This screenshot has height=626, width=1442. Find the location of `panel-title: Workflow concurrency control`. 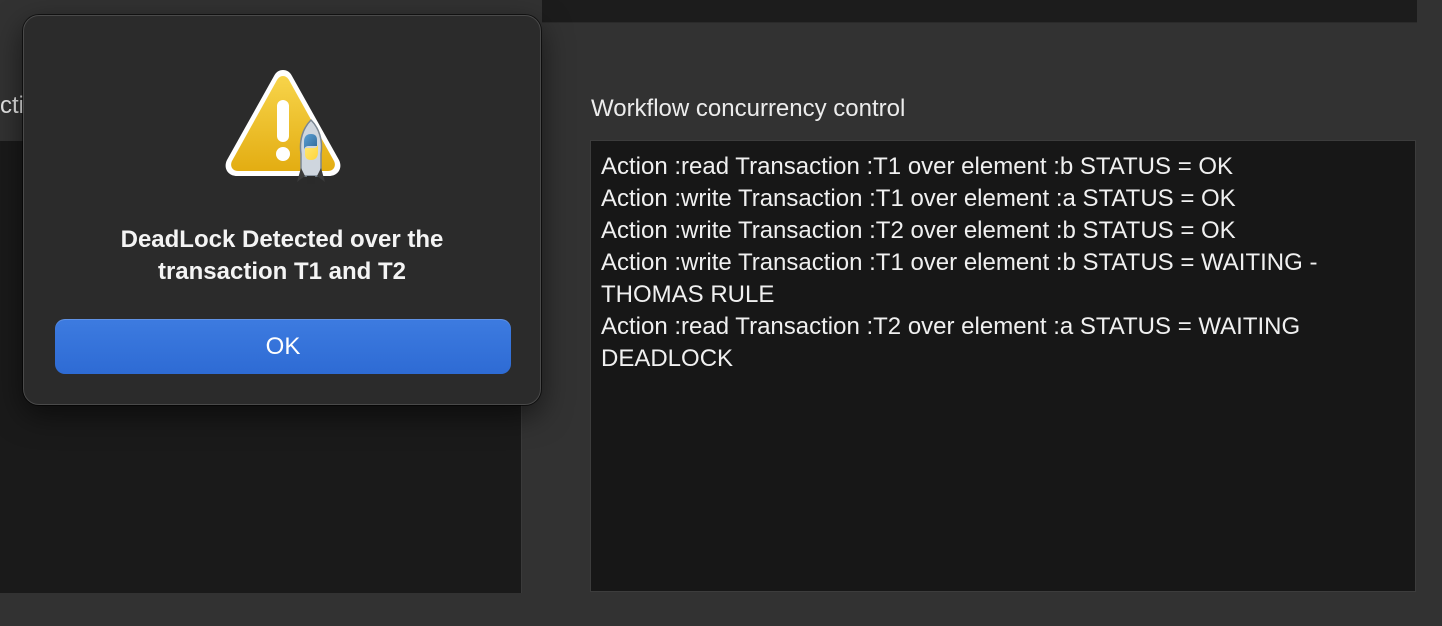

panel-title: Workflow concurrency control is located at coordinates (748, 108).